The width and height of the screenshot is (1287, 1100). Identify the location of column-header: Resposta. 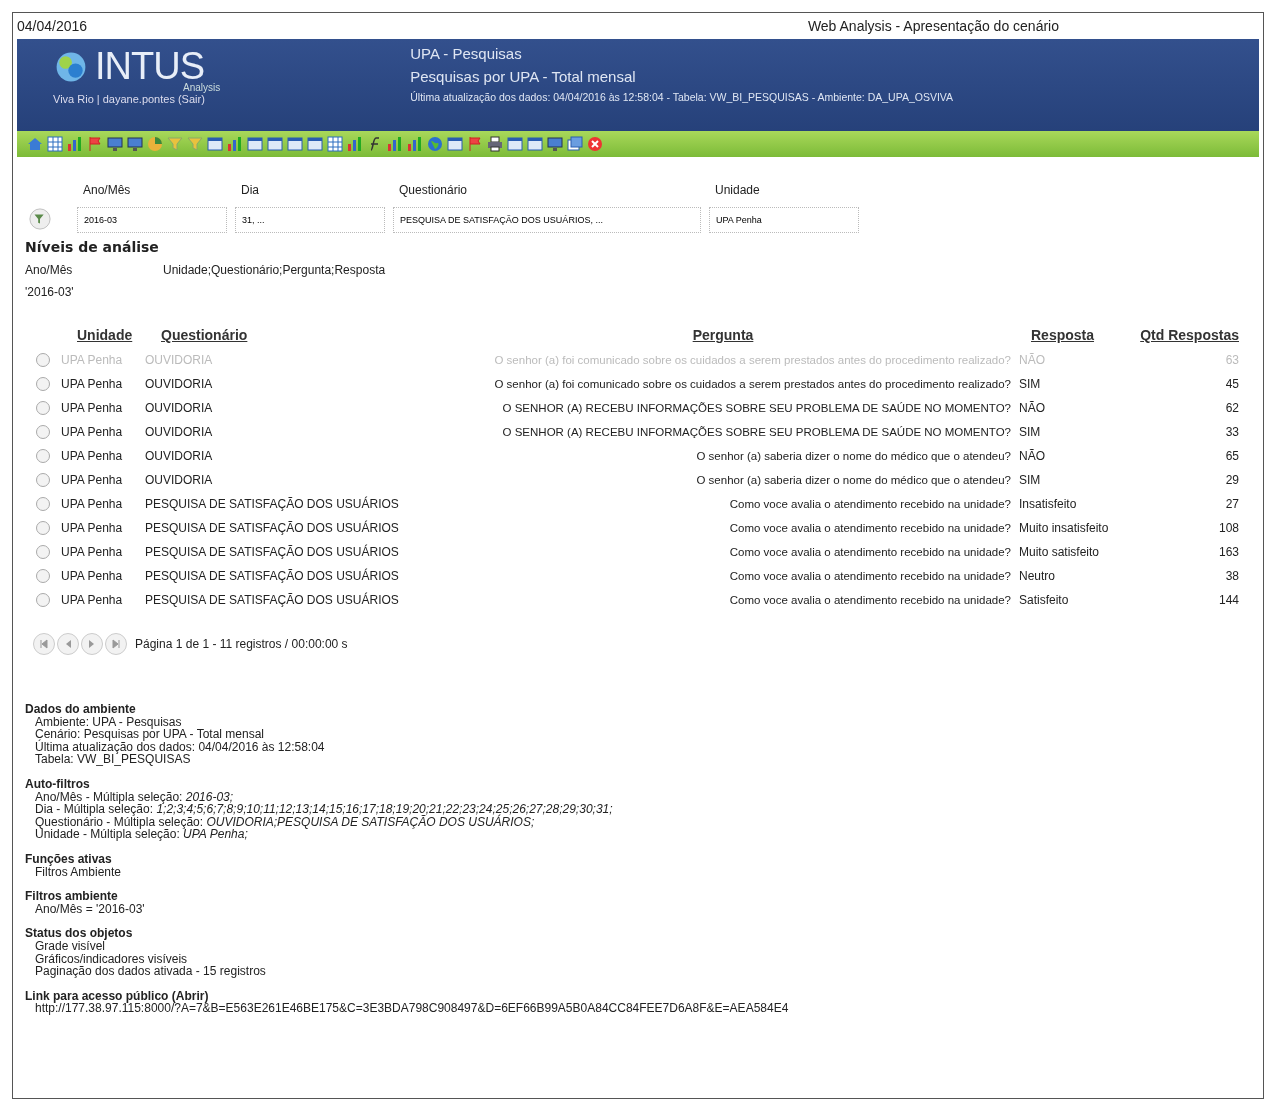
(1070, 335).